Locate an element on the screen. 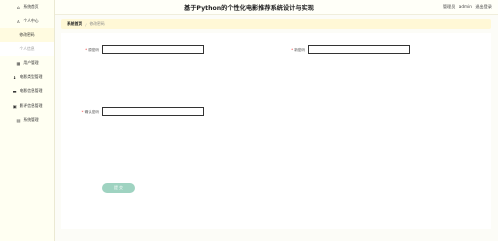  user-role: 管理员 is located at coordinates (449, 6).